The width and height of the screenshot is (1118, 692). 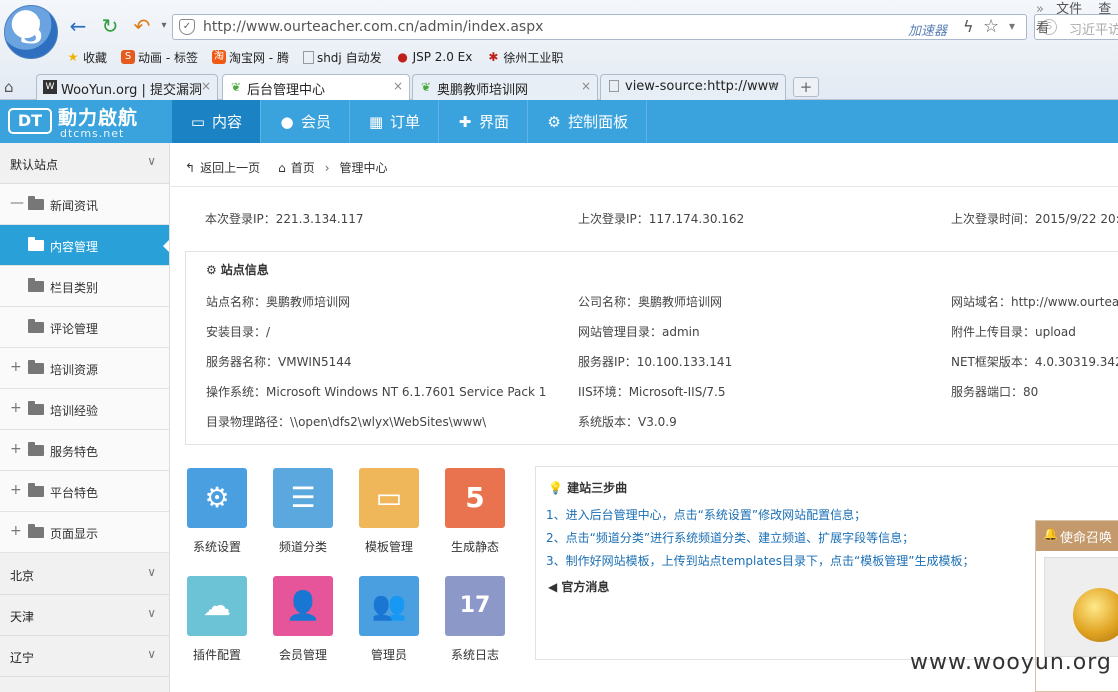 What do you see at coordinates (84, 327) in the screenshot?
I see `sidebar-item-comments: 评论管理` at bounding box center [84, 327].